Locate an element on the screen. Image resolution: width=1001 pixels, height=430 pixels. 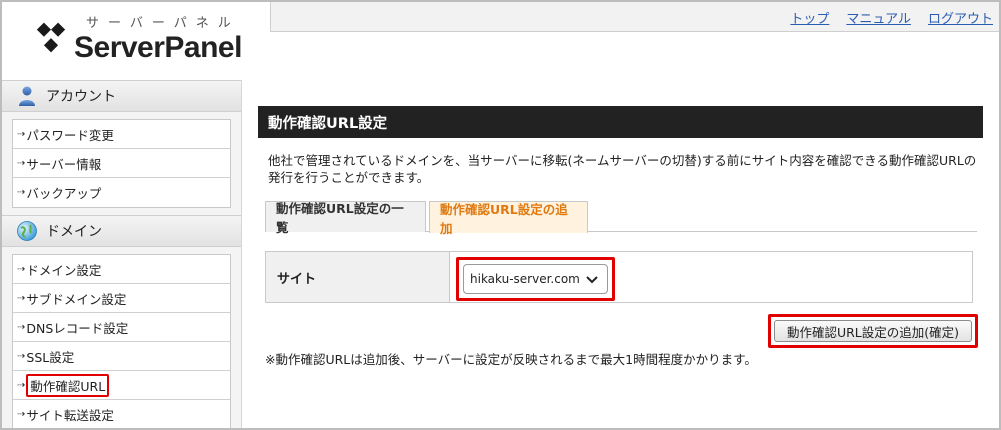
site-select-value: hikaku-server.com is located at coordinates (525, 279).